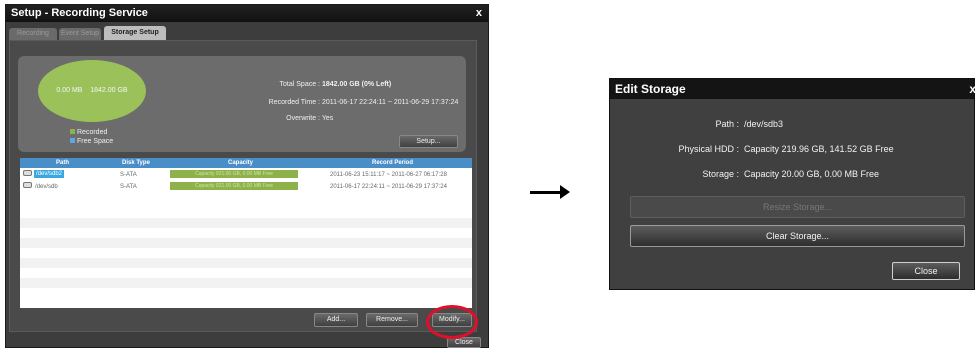 The height and width of the screenshot is (354, 975). I want to click on path-key: Path :, so click(727, 124).